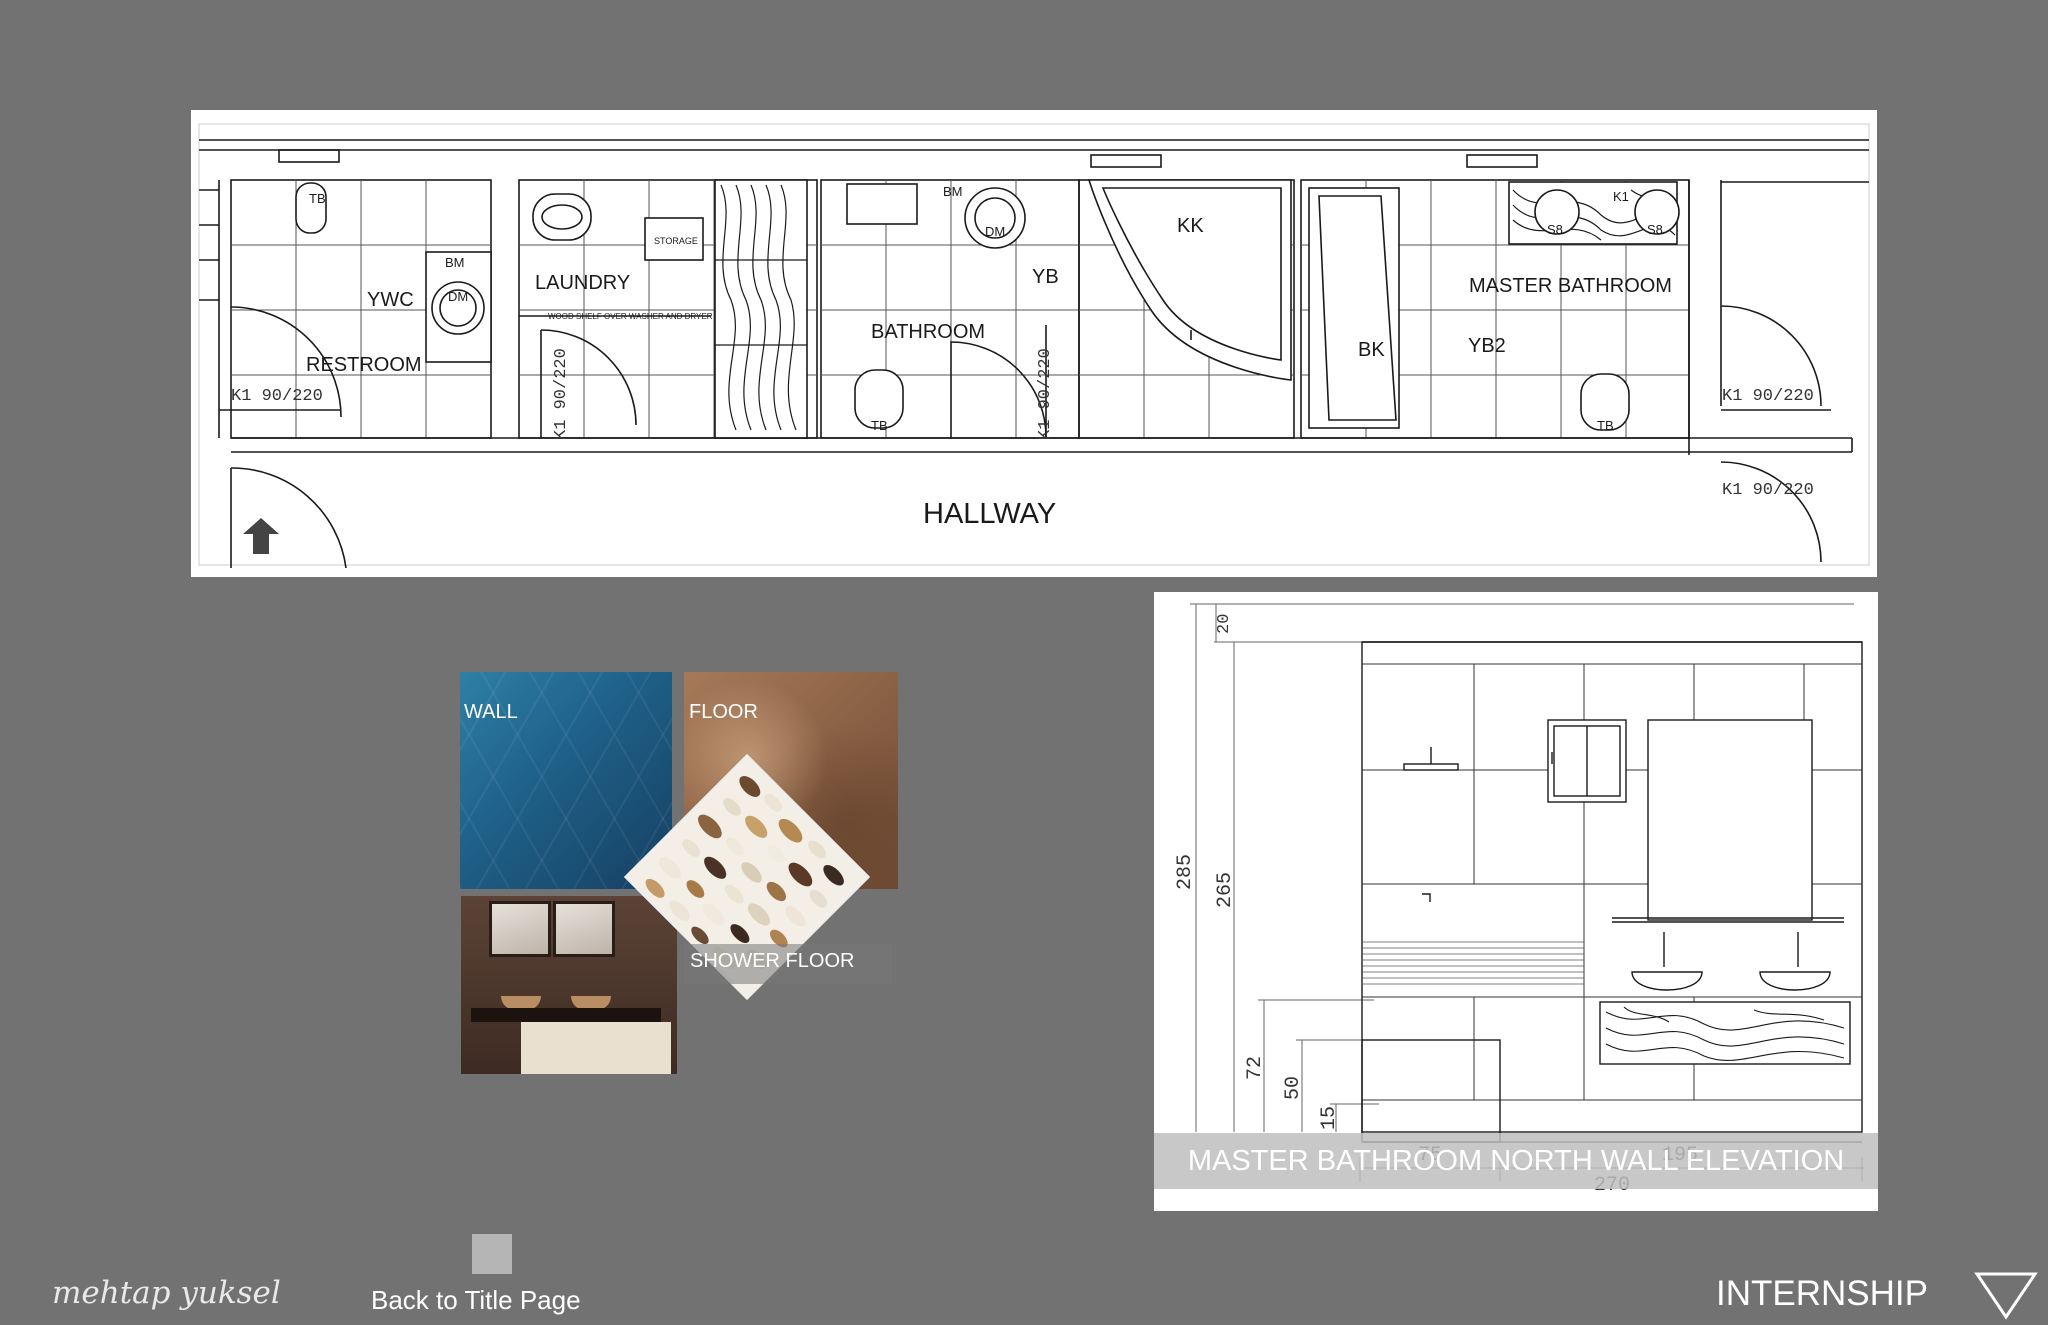 Image resolution: width=2048 pixels, height=1325 pixels. What do you see at coordinates (1329, 1117) in the screenshot?
I see `dimension-label: 15` at bounding box center [1329, 1117].